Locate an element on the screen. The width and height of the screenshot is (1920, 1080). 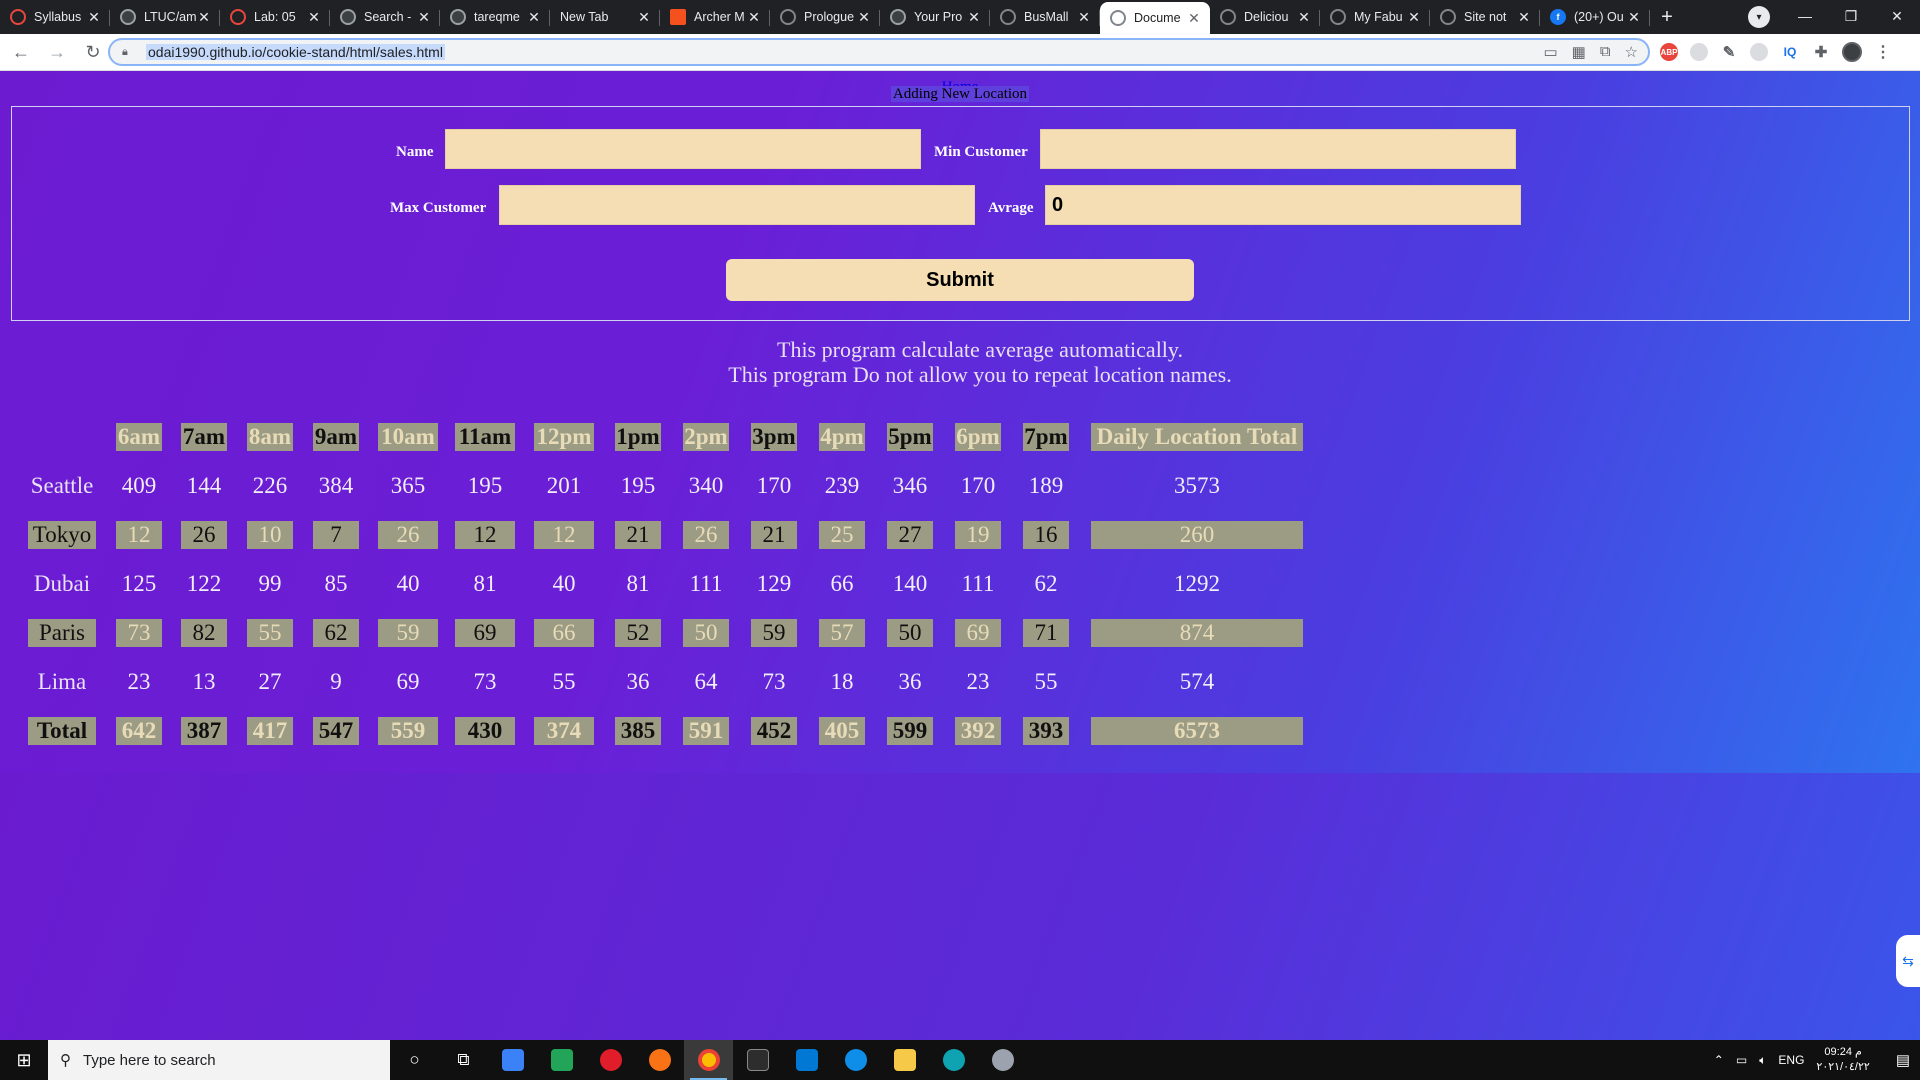
terminal-icon is located at coordinates (757, 1060).